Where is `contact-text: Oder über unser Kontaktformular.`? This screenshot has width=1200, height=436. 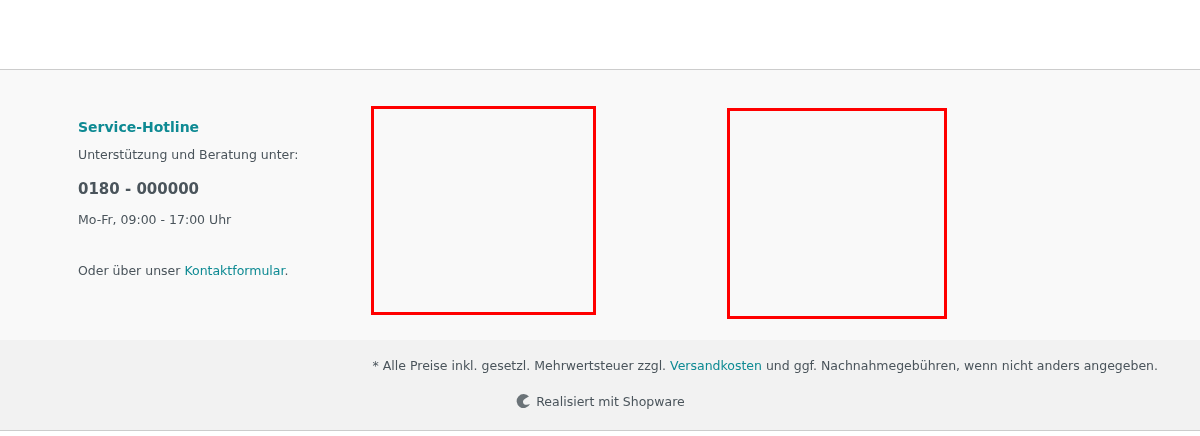 contact-text: Oder über unser Kontaktformular. is located at coordinates (184, 270).